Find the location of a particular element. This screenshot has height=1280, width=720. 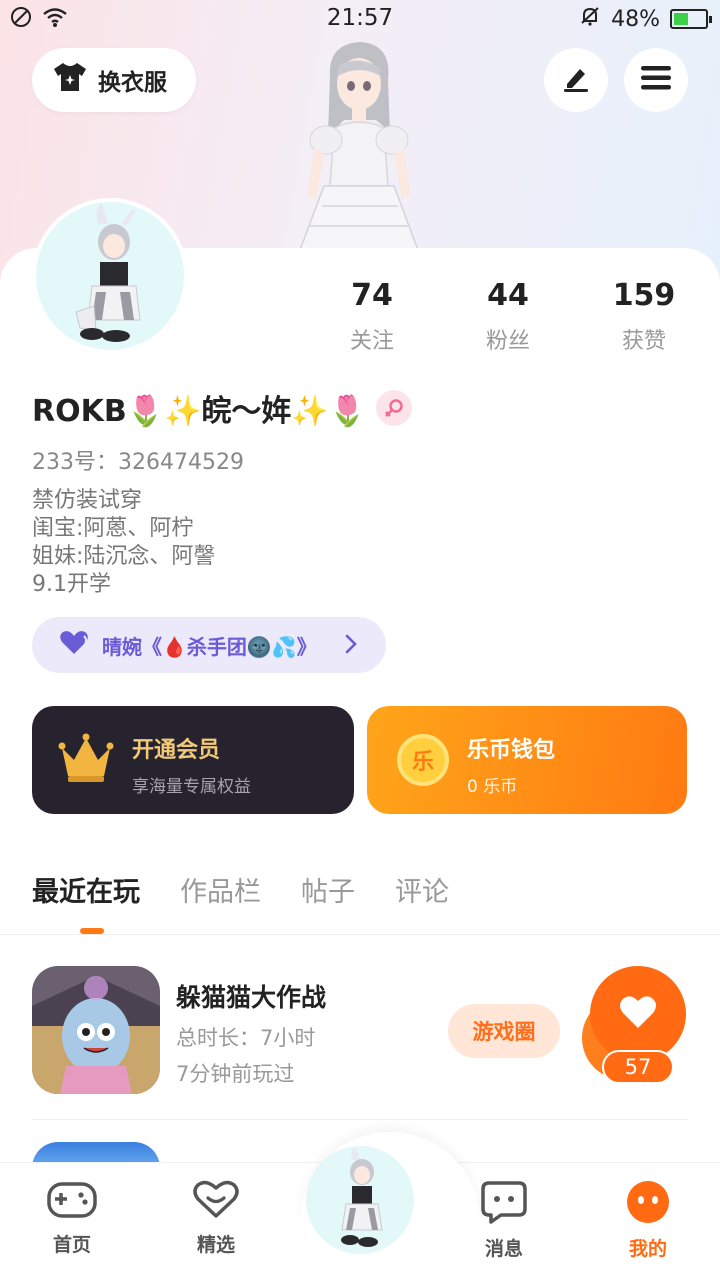

bio-line: 姐妹:陆沉念、阿謦 is located at coordinates (124, 556).